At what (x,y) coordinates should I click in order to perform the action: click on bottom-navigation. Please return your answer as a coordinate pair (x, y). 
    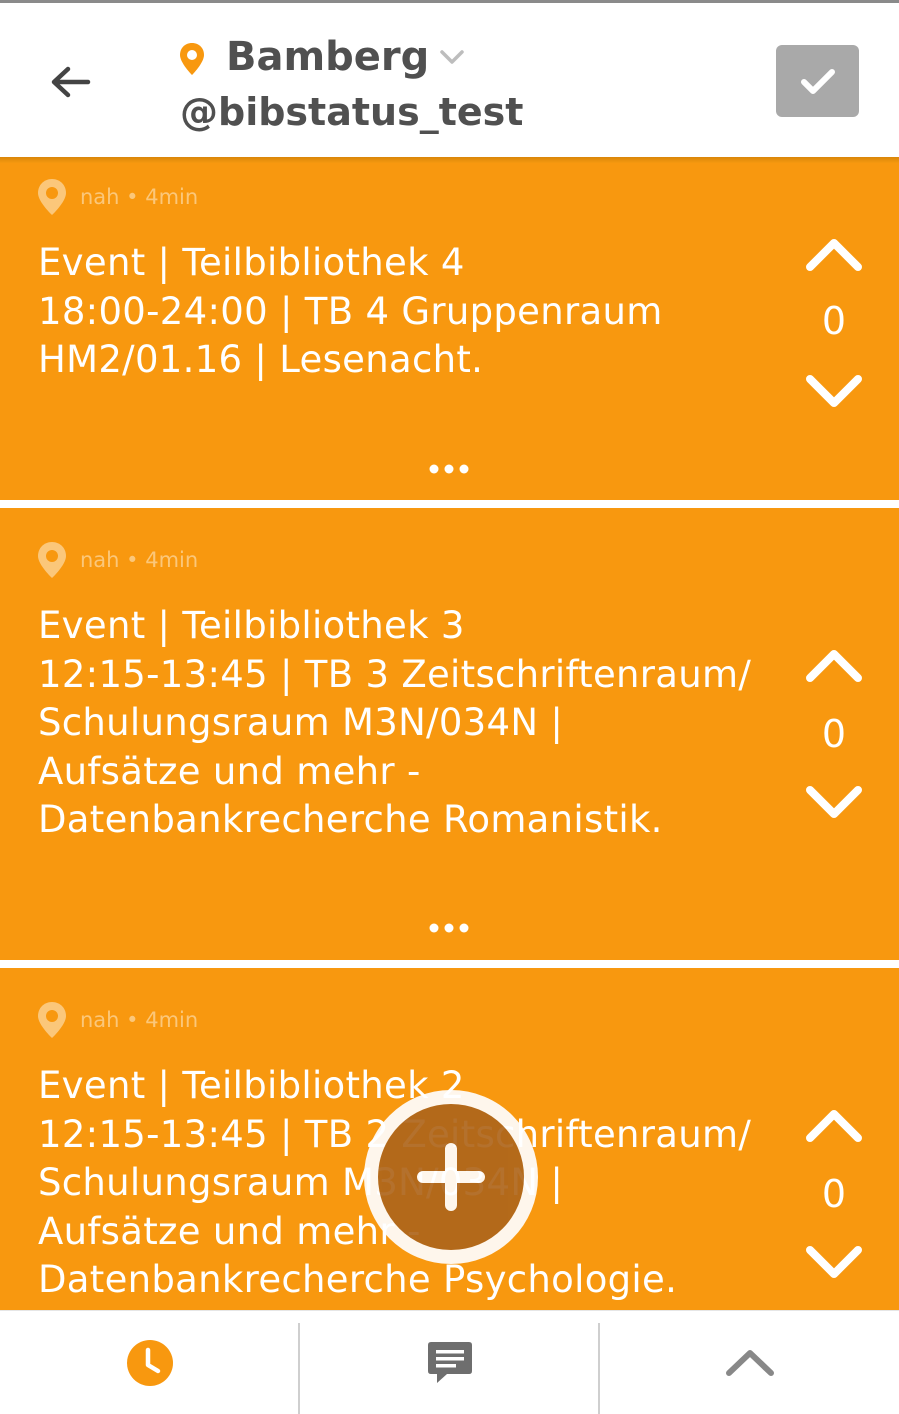
    Looking at the image, I should click on (449, 1362).